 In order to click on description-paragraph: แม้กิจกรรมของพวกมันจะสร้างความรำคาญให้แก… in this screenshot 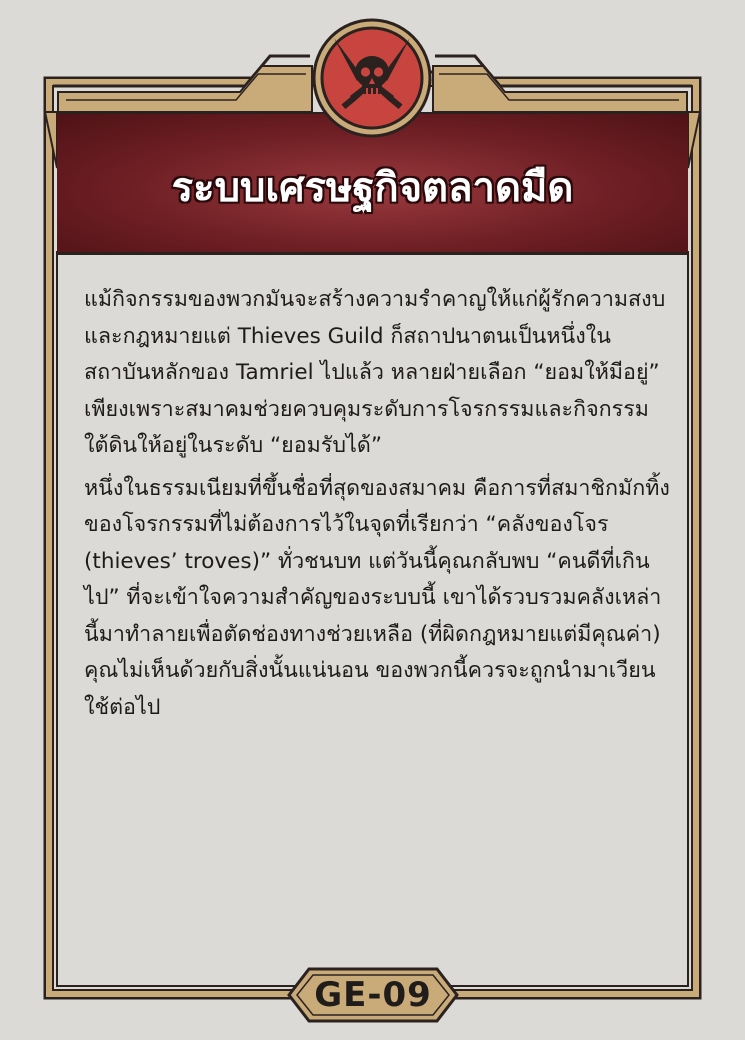, I will do `click(375, 372)`.